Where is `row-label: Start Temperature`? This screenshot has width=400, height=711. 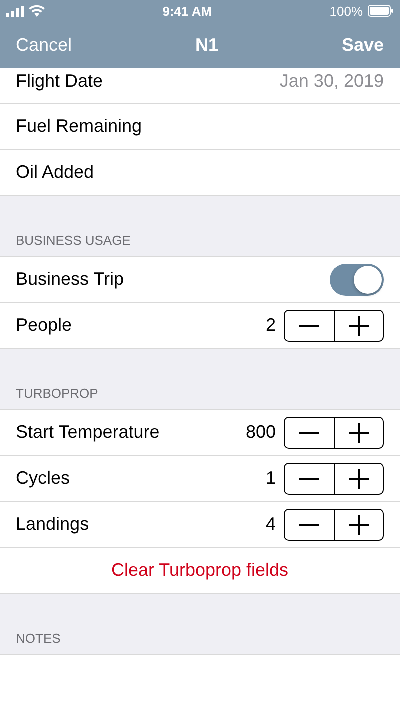
row-label: Start Temperature is located at coordinates (88, 432).